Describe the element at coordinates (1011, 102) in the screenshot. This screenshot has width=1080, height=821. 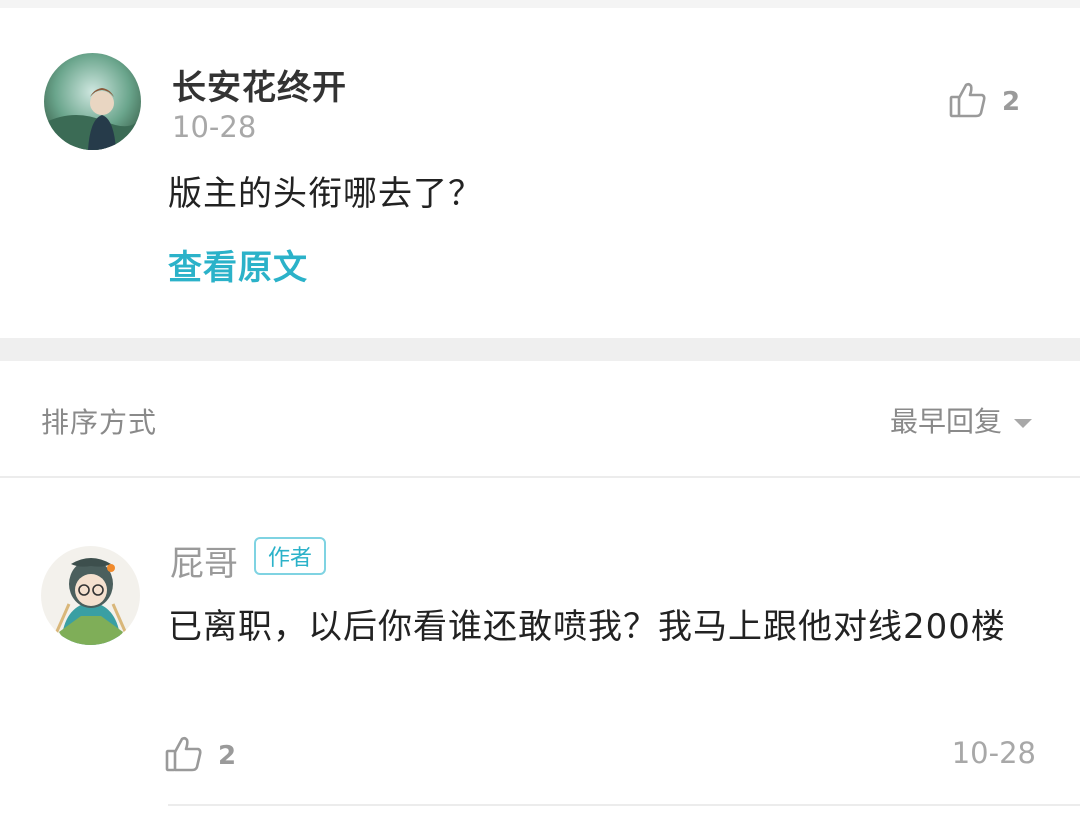
I see `comment-like-count: 2` at that location.